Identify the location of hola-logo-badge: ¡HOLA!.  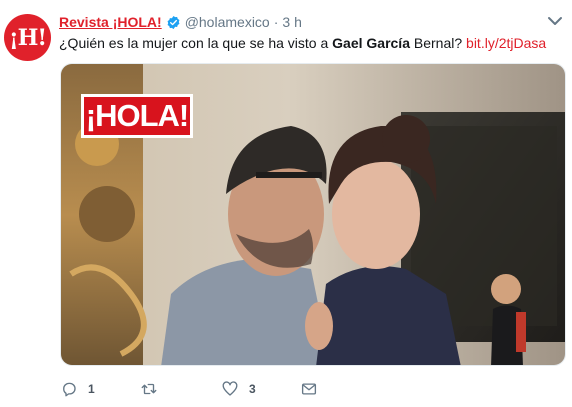
(137, 116).